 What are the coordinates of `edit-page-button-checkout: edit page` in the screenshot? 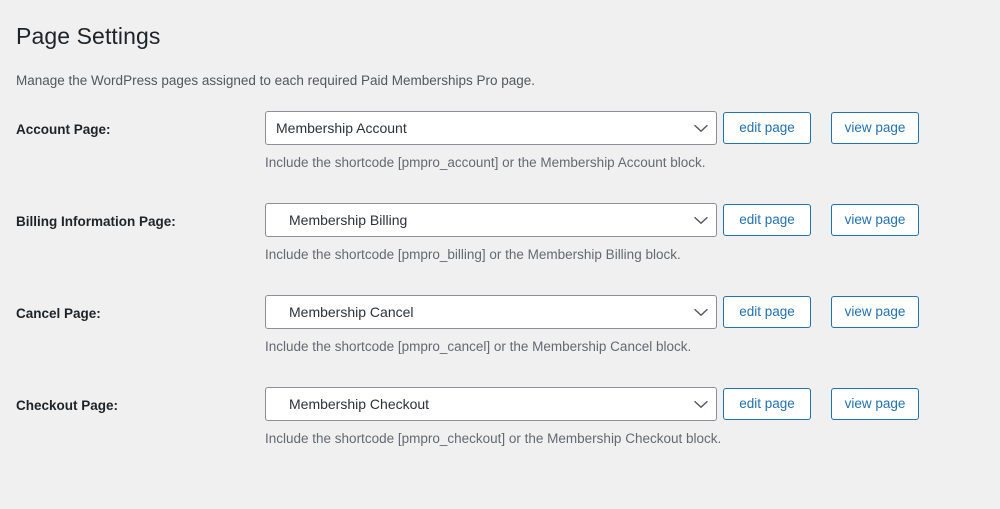 It's located at (767, 404).